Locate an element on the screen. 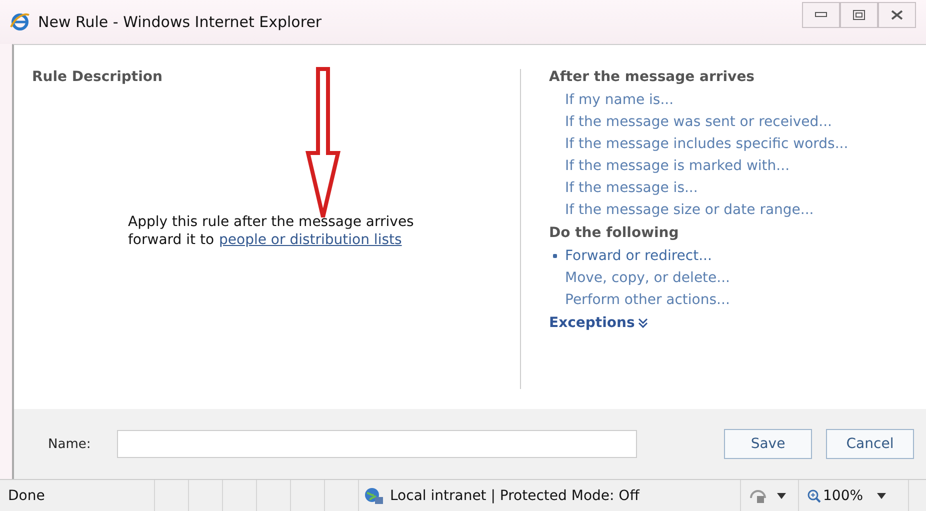 This screenshot has width=926, height=511. rule-text: Apply this rule after the message arrives is located at coordinates (271, 222).